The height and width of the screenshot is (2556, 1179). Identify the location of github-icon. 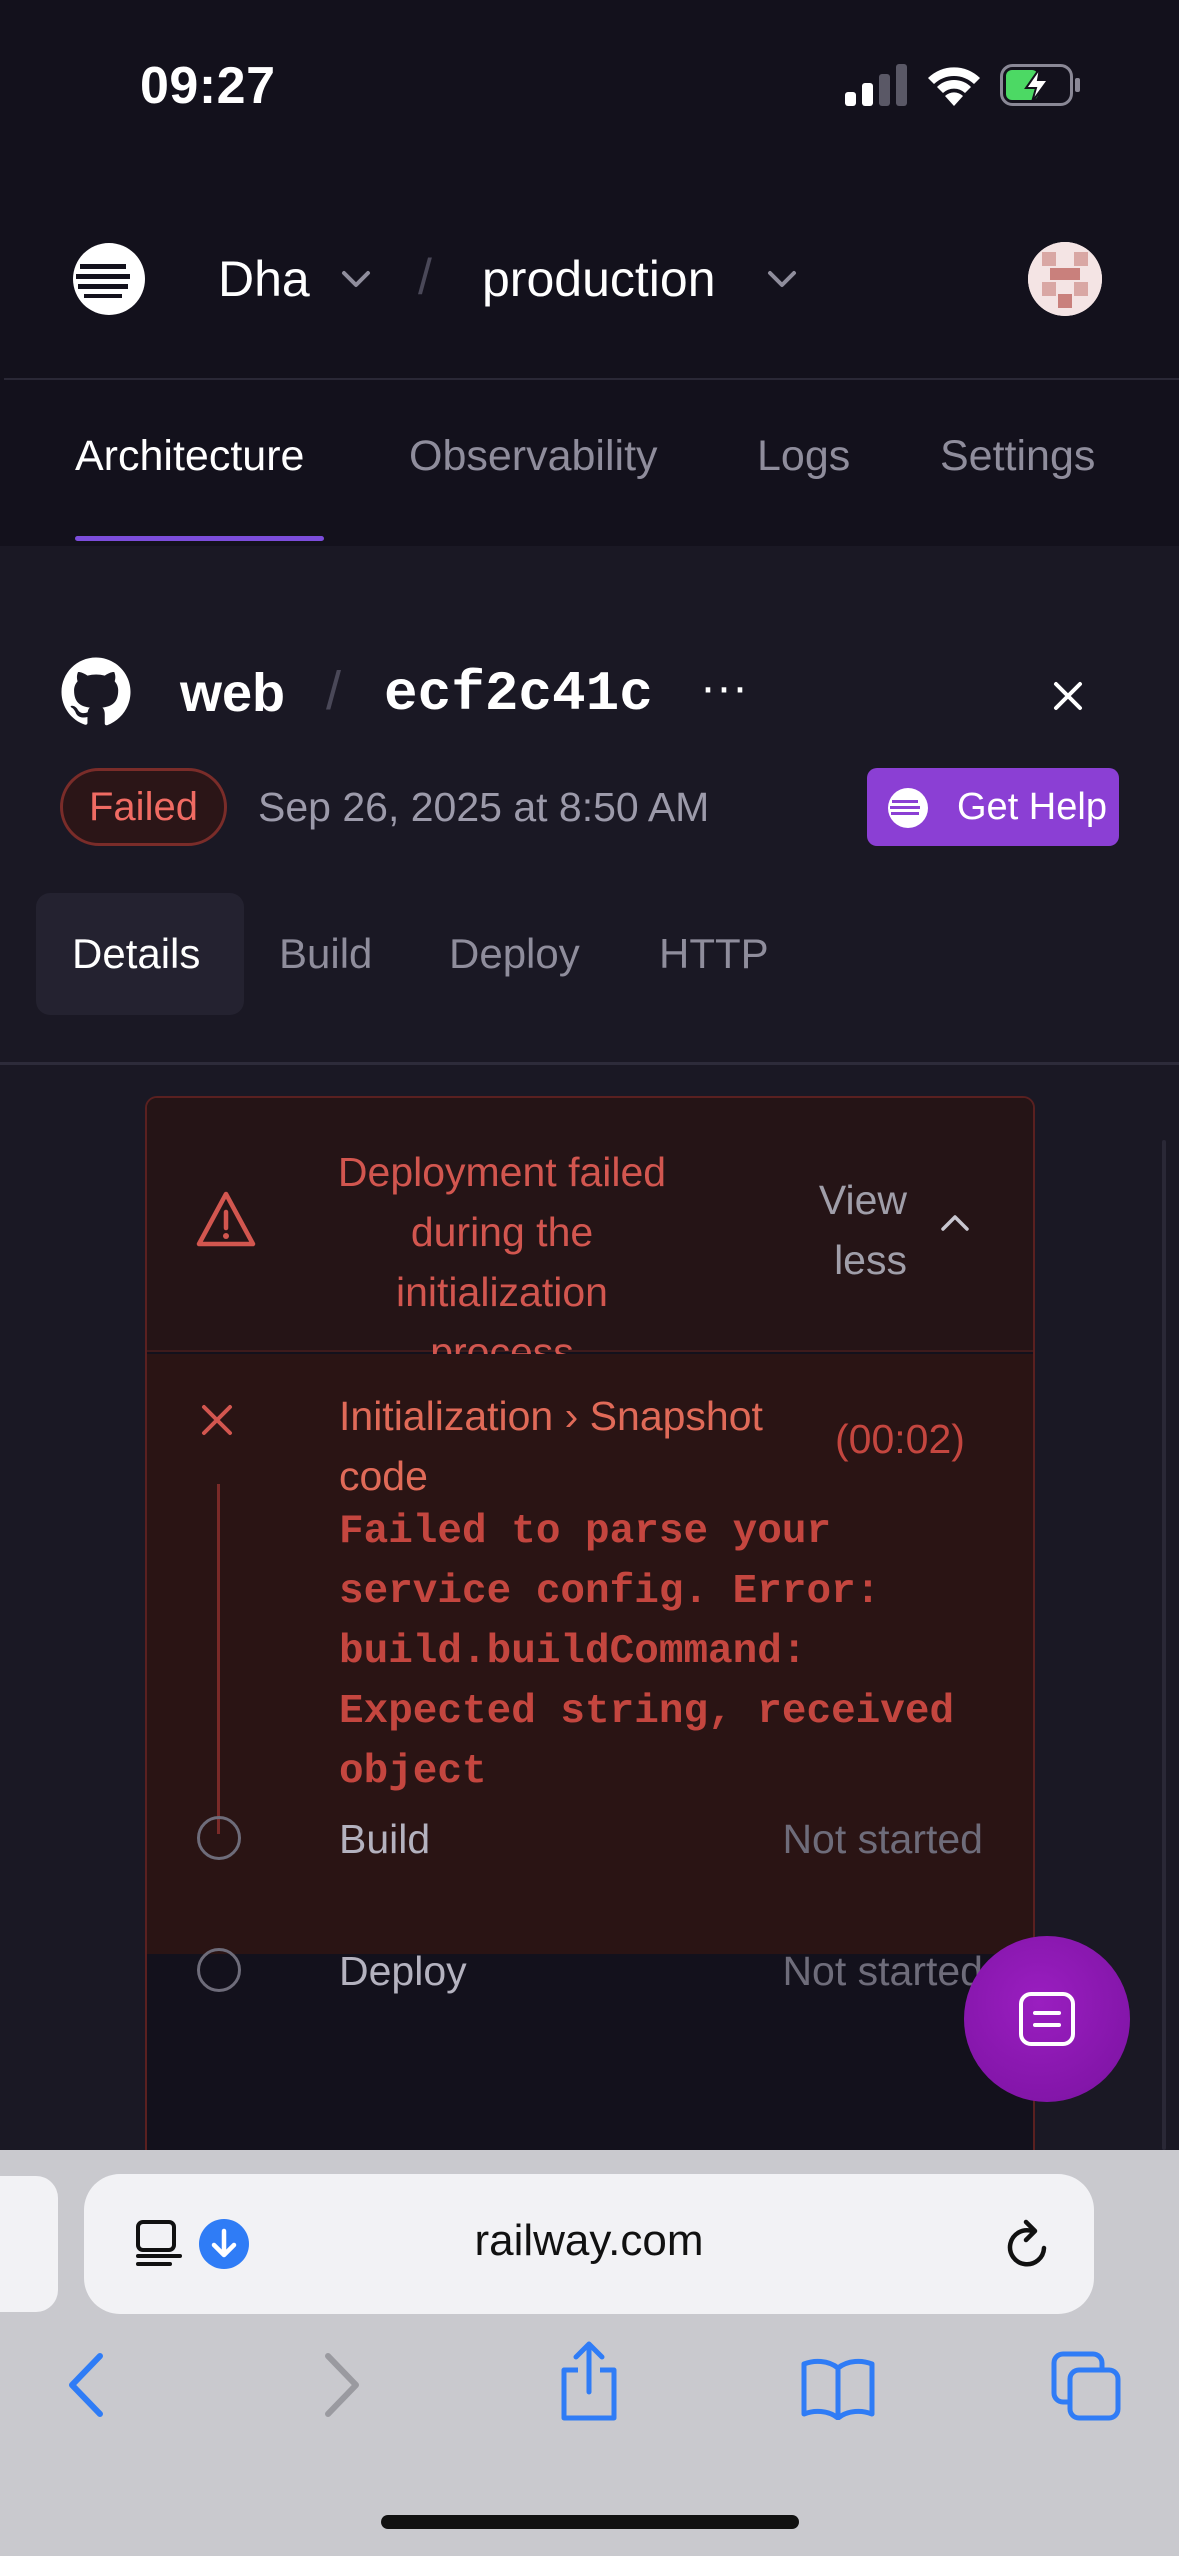
(96, 691).